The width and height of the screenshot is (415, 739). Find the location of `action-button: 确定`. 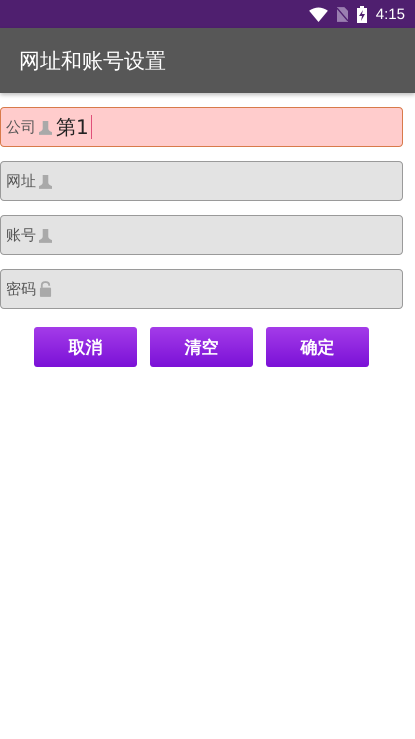

action-button: 确定 is located at coordinates (317, 347).